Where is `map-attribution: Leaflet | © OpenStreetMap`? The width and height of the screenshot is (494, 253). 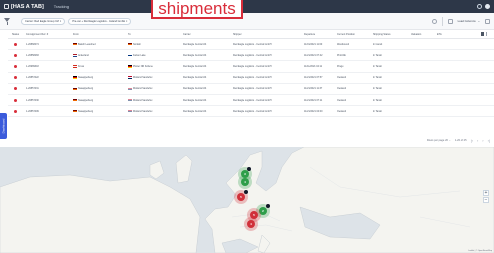
map-attribution: Leaflet | © OpenStreetMap is located at coordinates (480, 251).